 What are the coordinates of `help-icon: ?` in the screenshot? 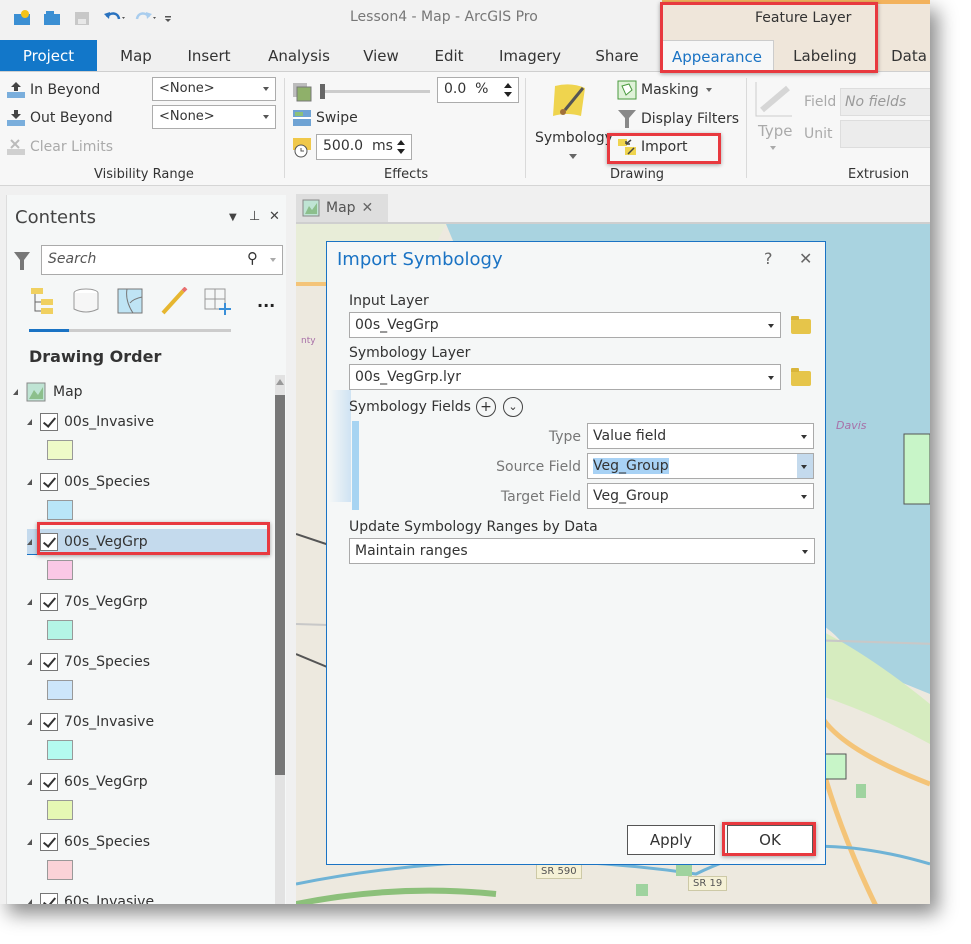 It's located at (768, 258).